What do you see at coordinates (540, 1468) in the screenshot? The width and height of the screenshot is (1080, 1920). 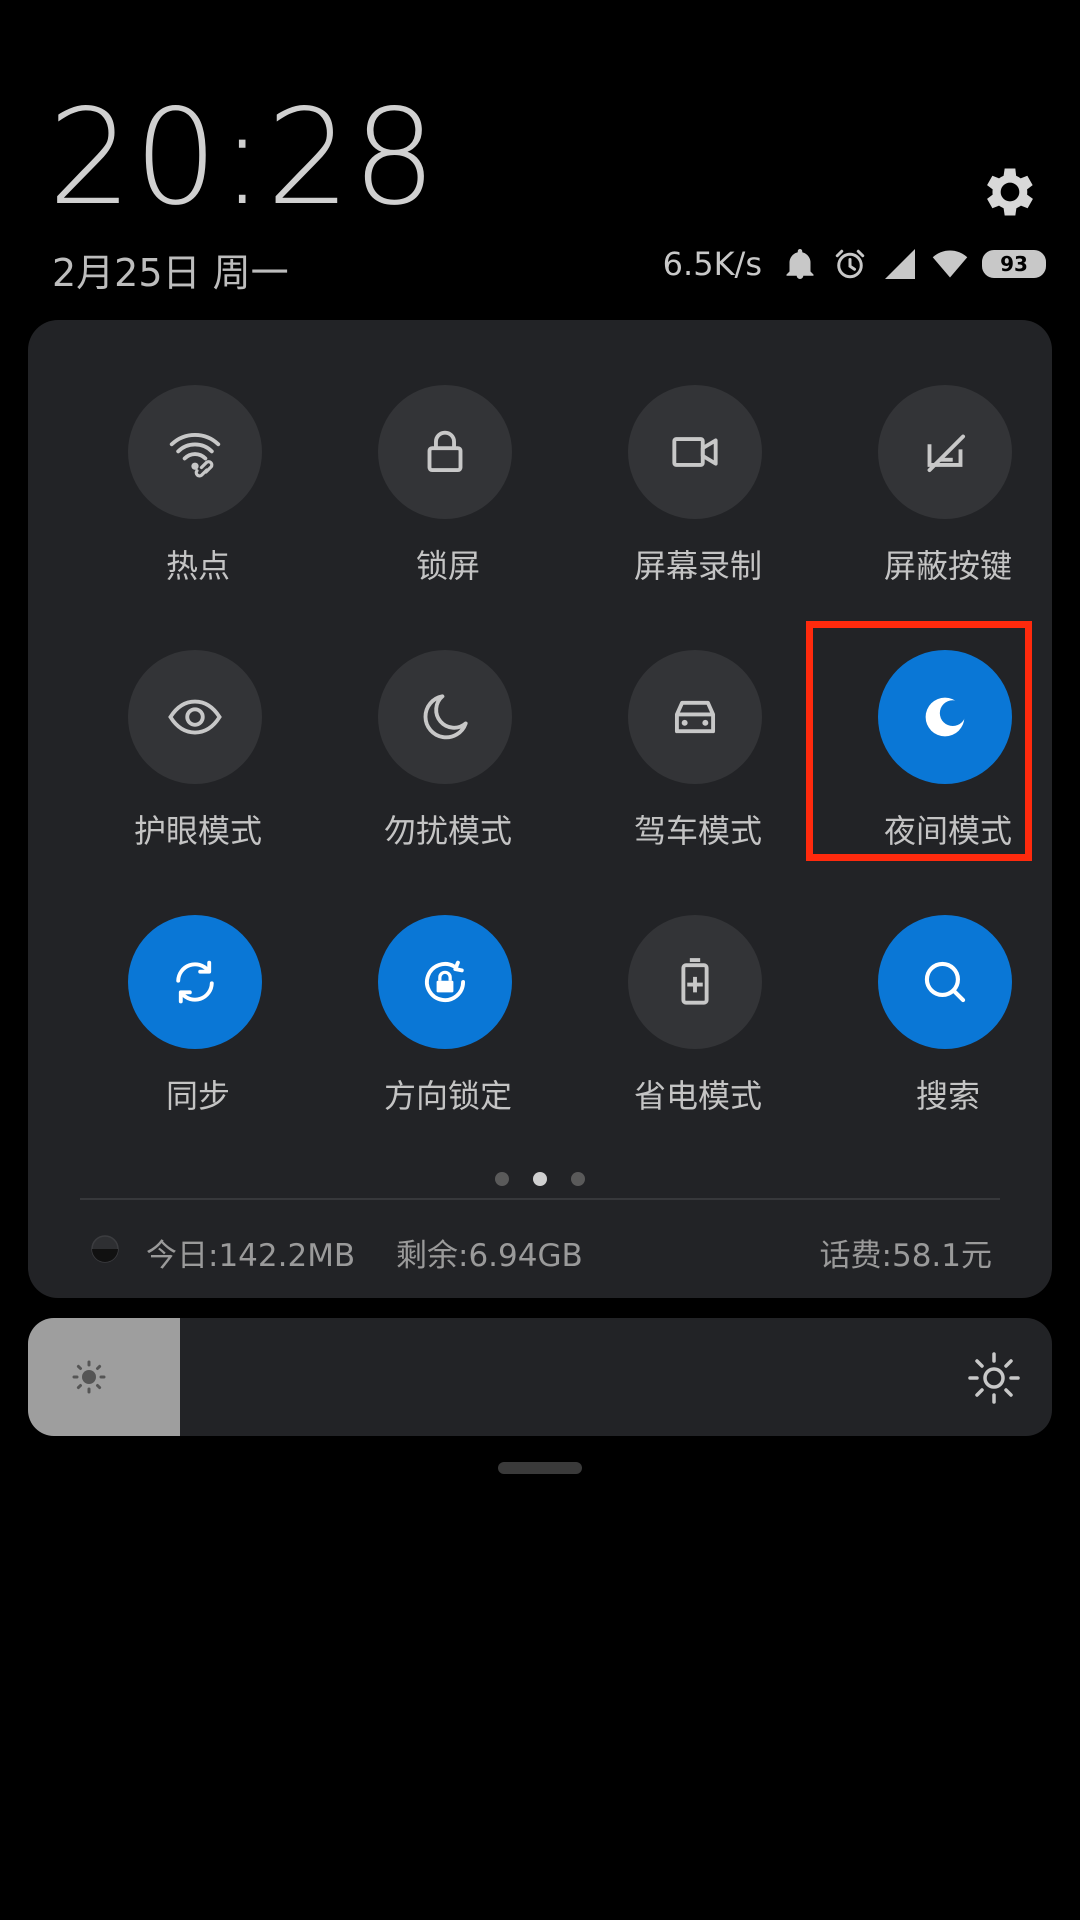 I see `drag-handle` at bounding box center [540, 1468].